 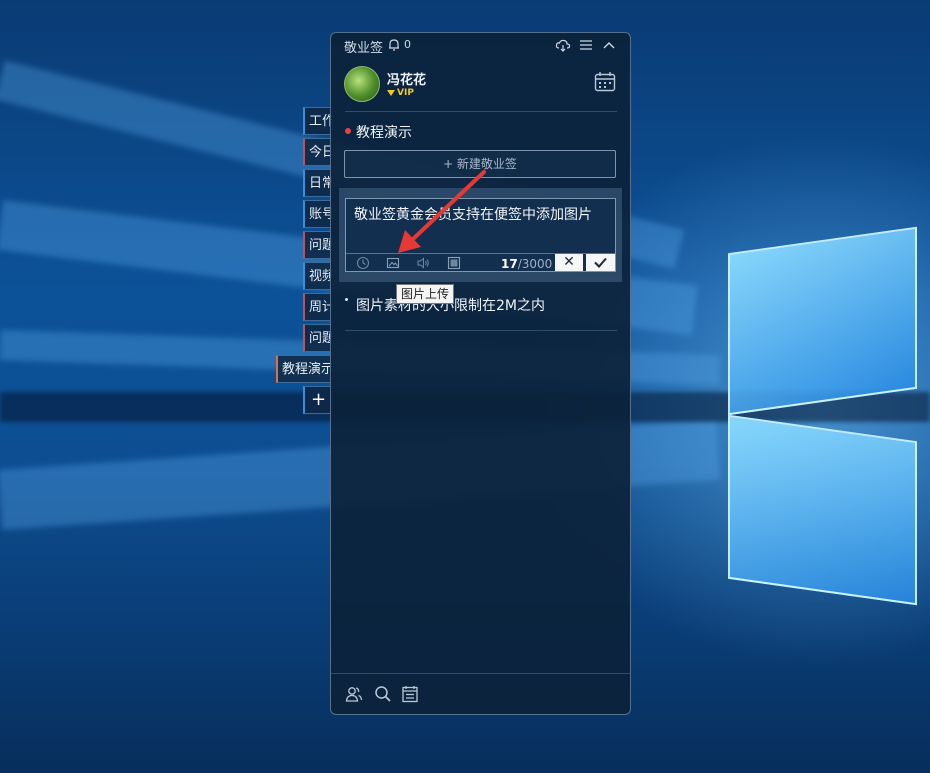 What do you see at coordinates (442, 211) in the screenshot?
I see `annotation-arrow` at bounding box center [442, 211].